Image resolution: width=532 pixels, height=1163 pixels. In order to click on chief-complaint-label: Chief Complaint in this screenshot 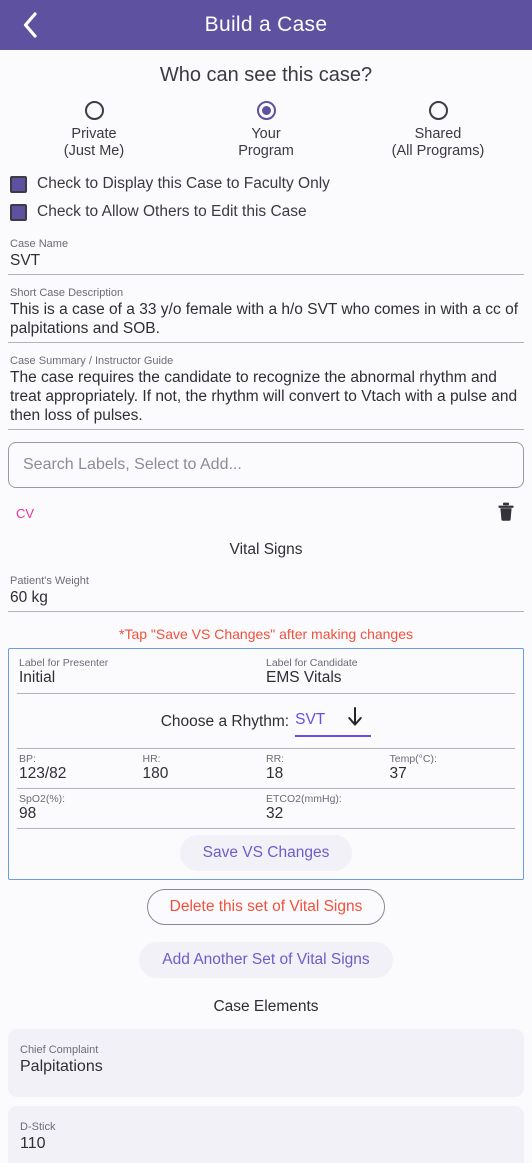, I will do `click(59, 1050)`.